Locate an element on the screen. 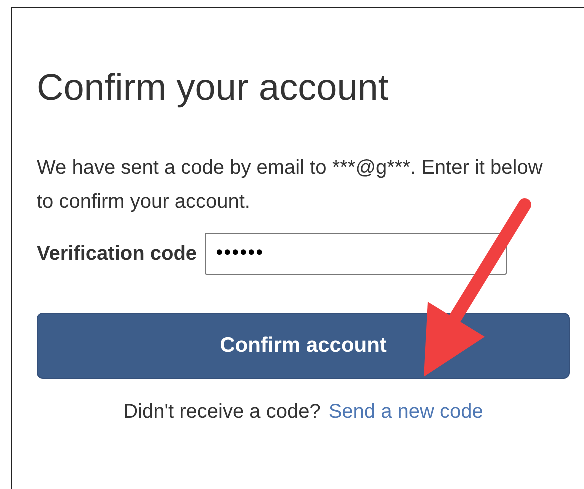 This screenshot has height=489, width=584. field-label: Verification code is located at coordinates (117, 254).